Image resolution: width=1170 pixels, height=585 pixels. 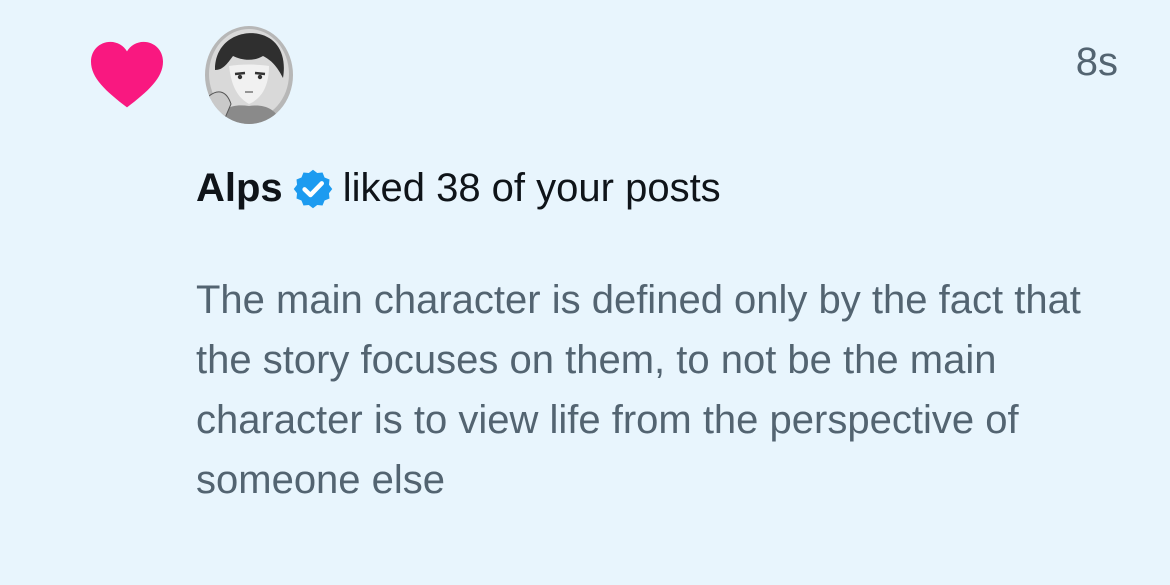 I want to click on action-text: liked 38 of your posts, so click(x=531, y=188).